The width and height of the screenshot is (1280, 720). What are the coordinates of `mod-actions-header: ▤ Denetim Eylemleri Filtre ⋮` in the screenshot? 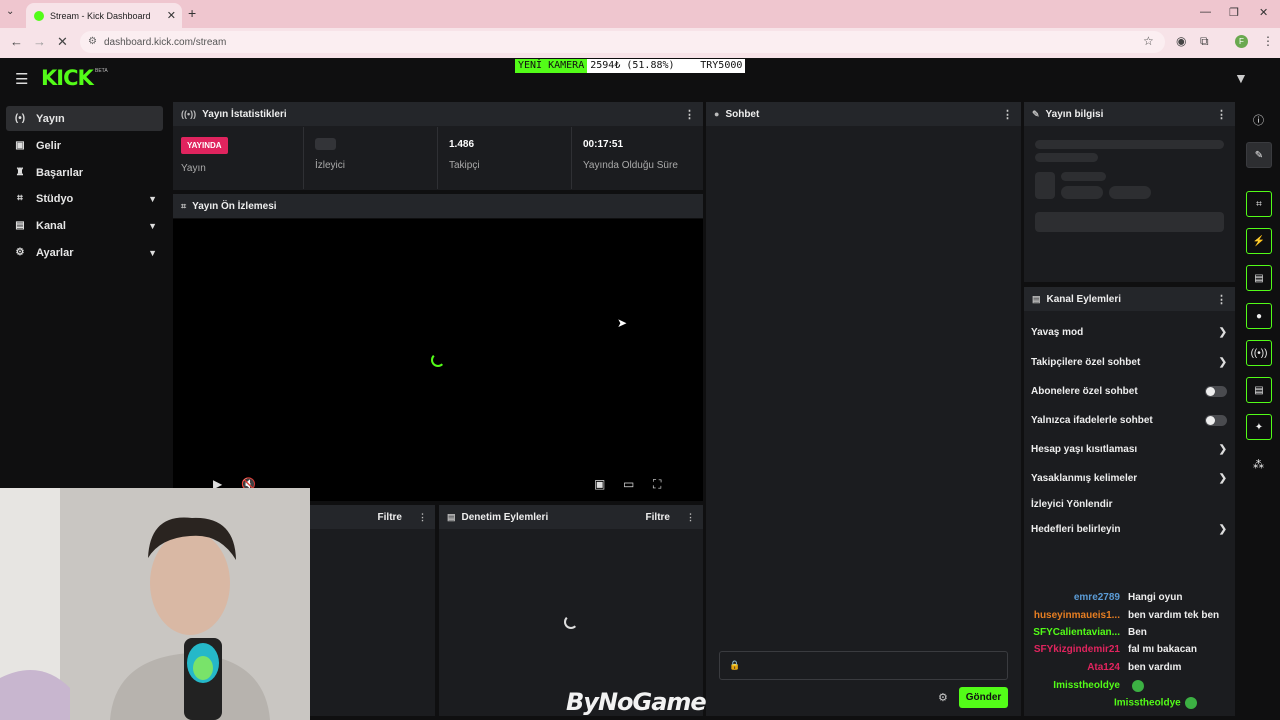 It's located at (571, 517).